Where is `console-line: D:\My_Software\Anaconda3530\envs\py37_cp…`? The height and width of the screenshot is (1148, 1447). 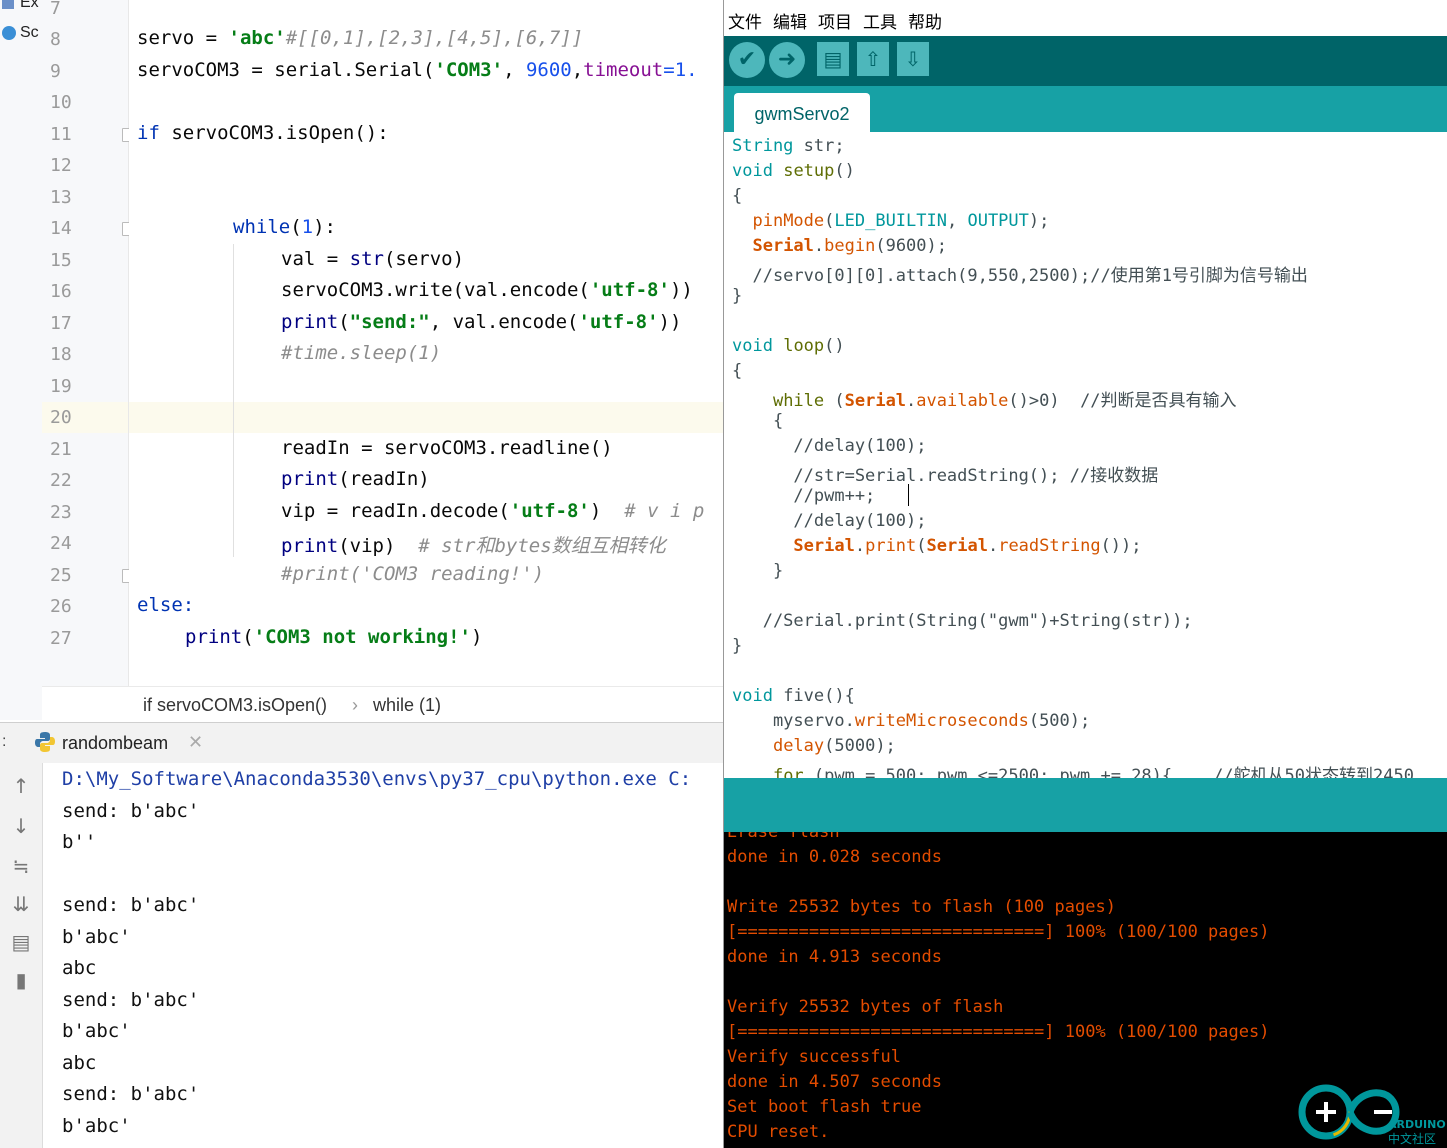
console-line: D:\My_Software\Anaconda3530\envs\py37_cp… is located at coordinates (377, 779).